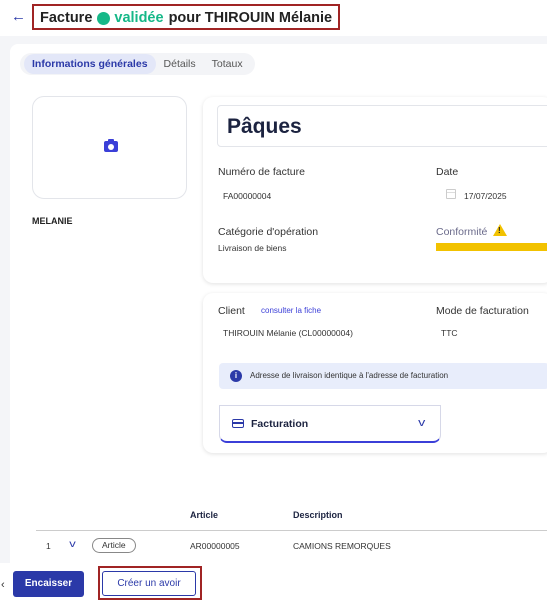 Image resolution: width=547 pixels, height=601 pixels. Describe the element at coordinates (238, 423) in the screenshot. I see `credit-card-icon` at that location.